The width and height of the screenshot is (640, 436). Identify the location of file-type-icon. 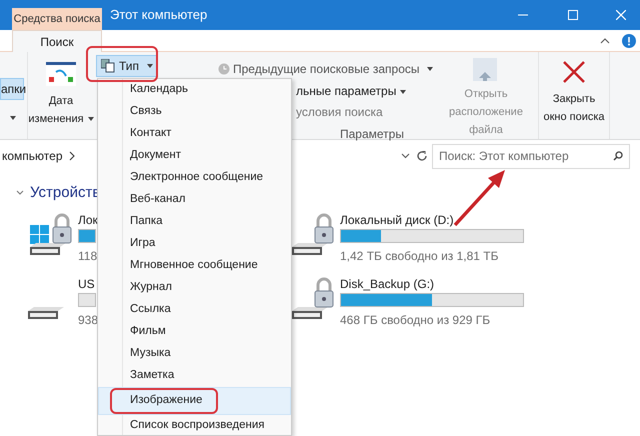
(108, 66).